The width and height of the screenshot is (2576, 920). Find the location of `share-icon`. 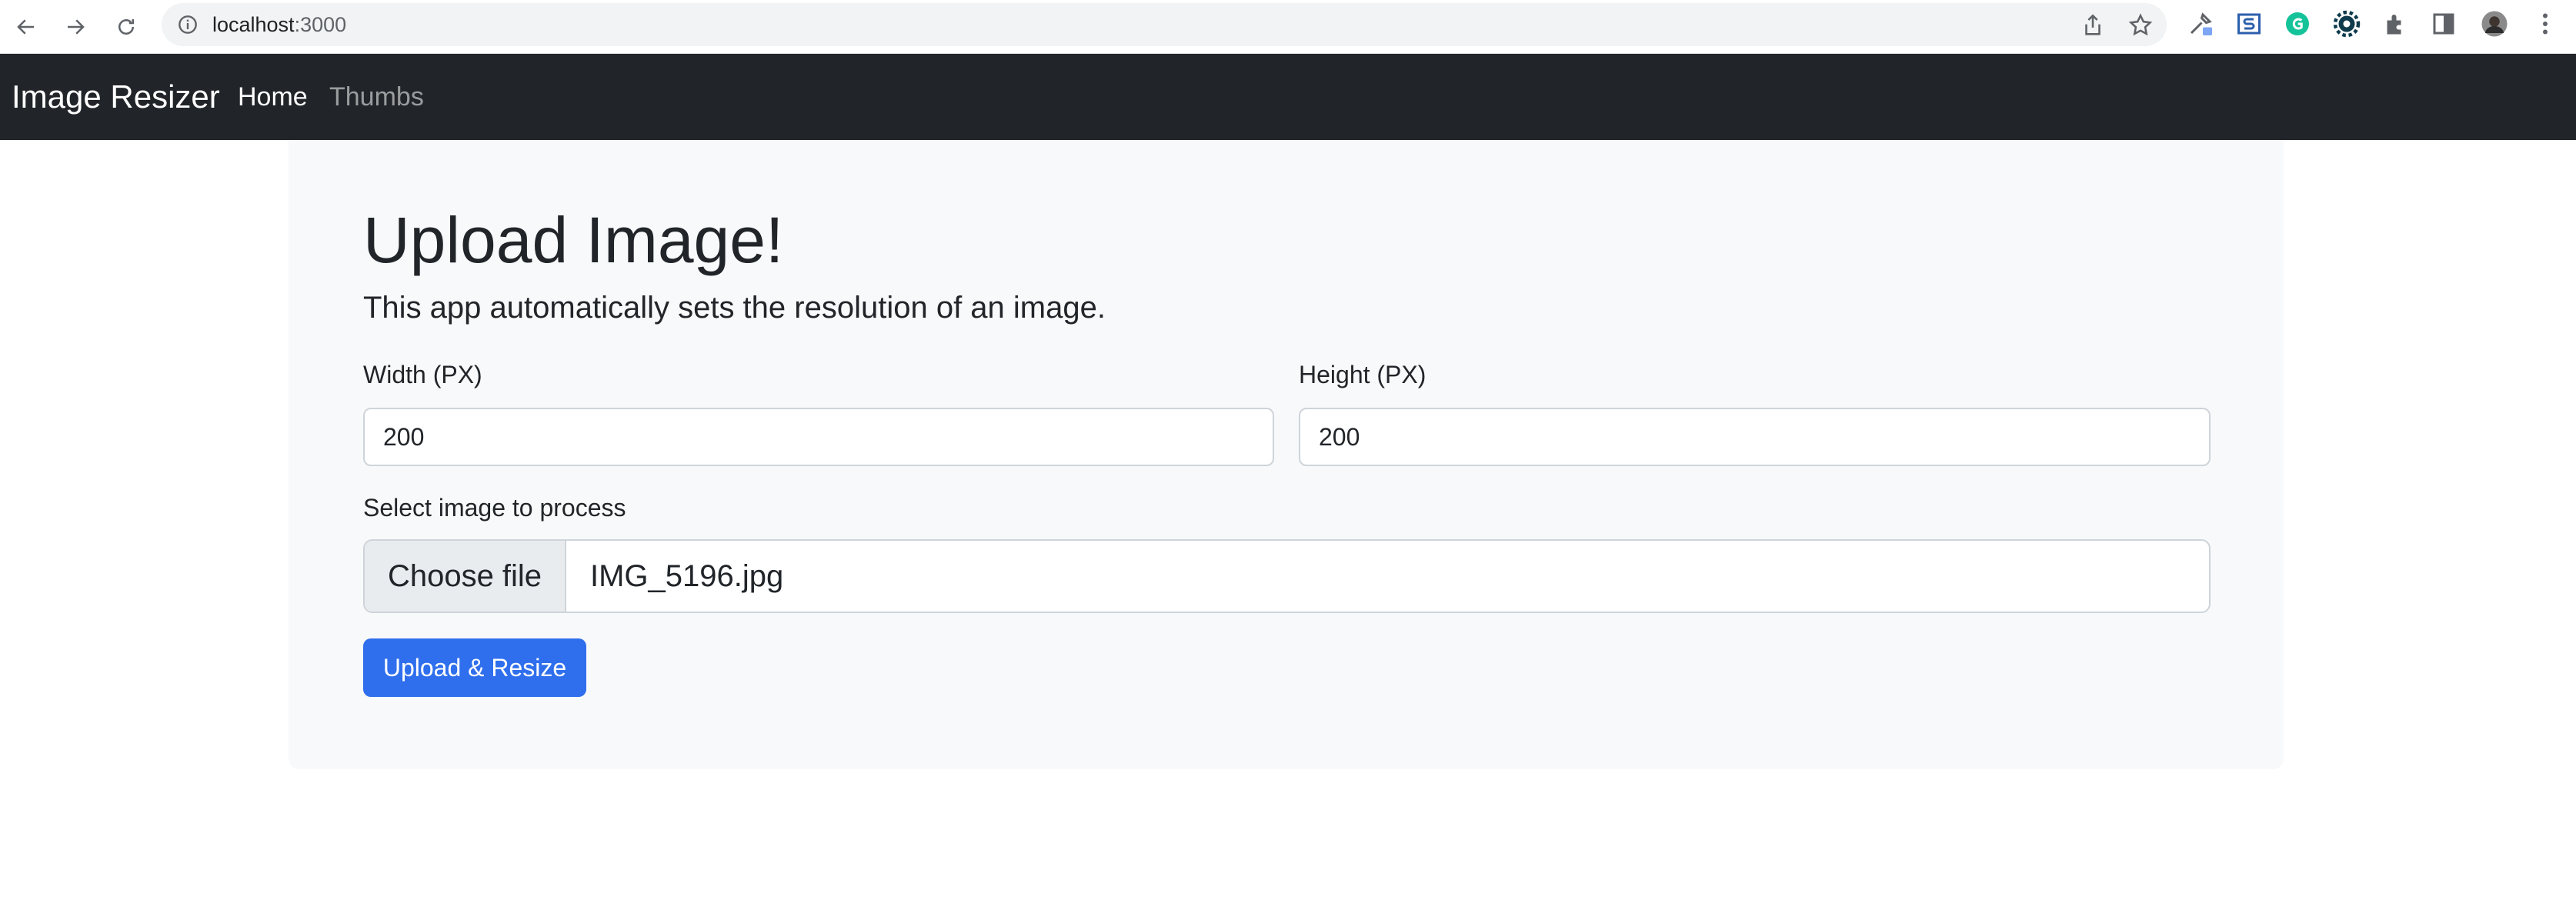

share-icon is located at coordinates (2093, 25).